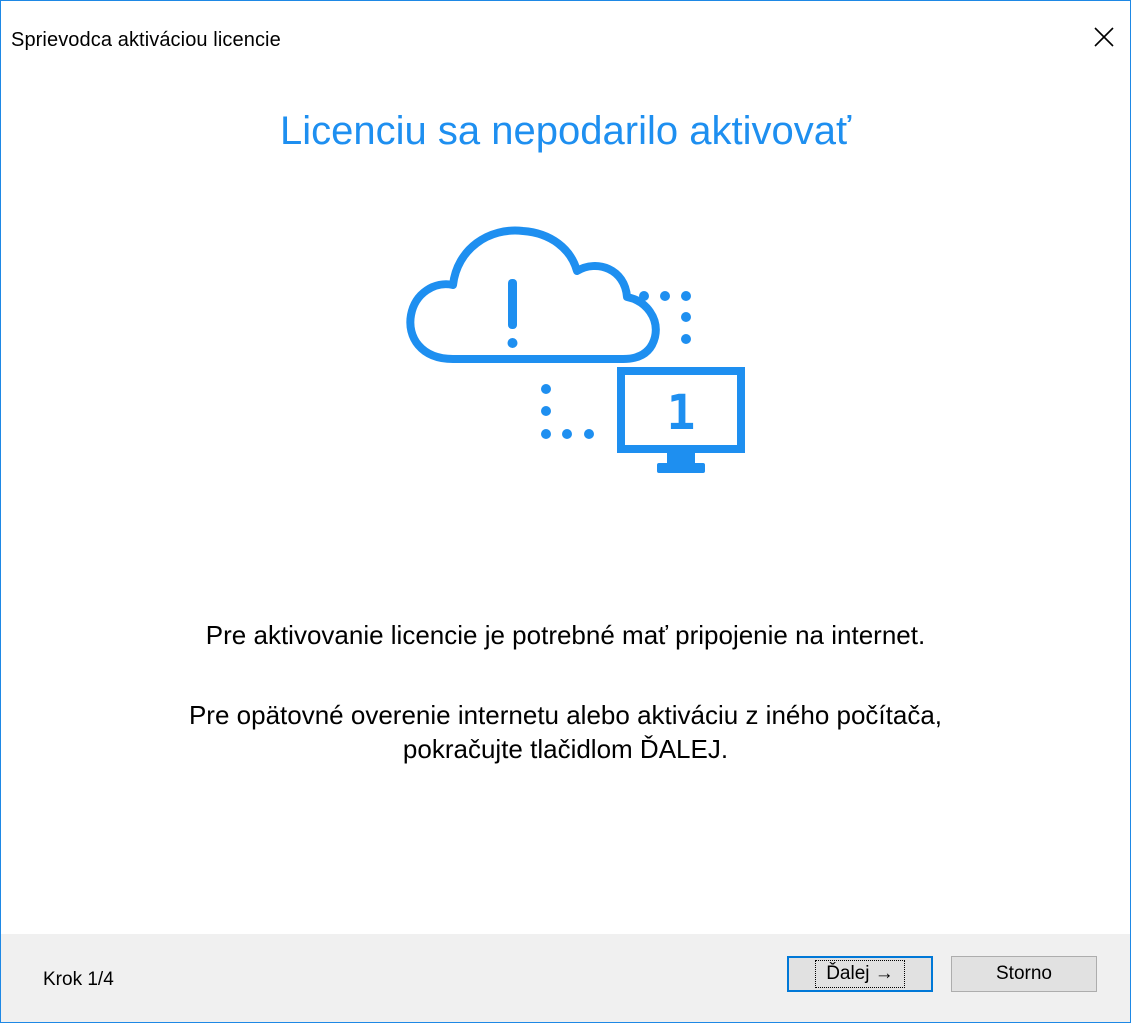  What do you see at coordinates (565, 749) in the screenshot?
I see `continue-instructions-line2: pokračujte tlačidlom ĎALEJ.` at bounding box center [565, 749].